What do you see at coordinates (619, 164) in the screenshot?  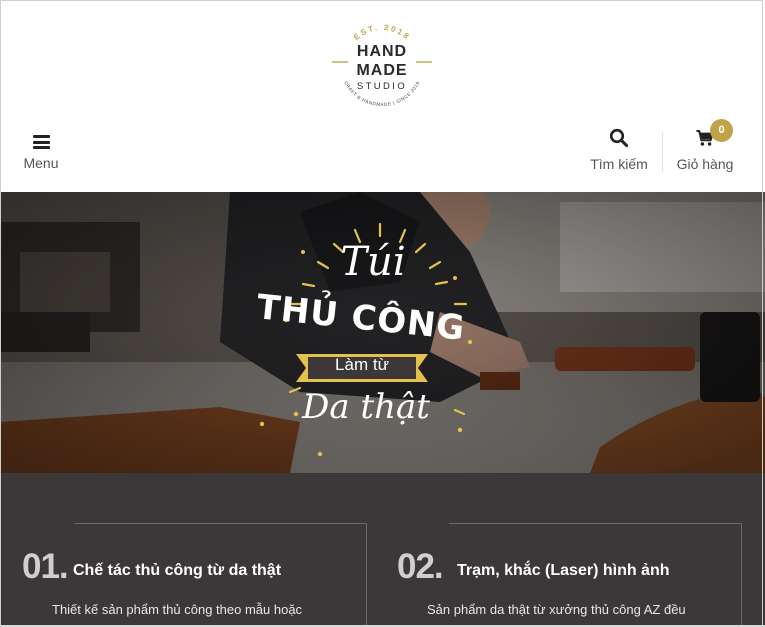 I see `search-label: Tìm kiếm` at bounding box center [619, 164].